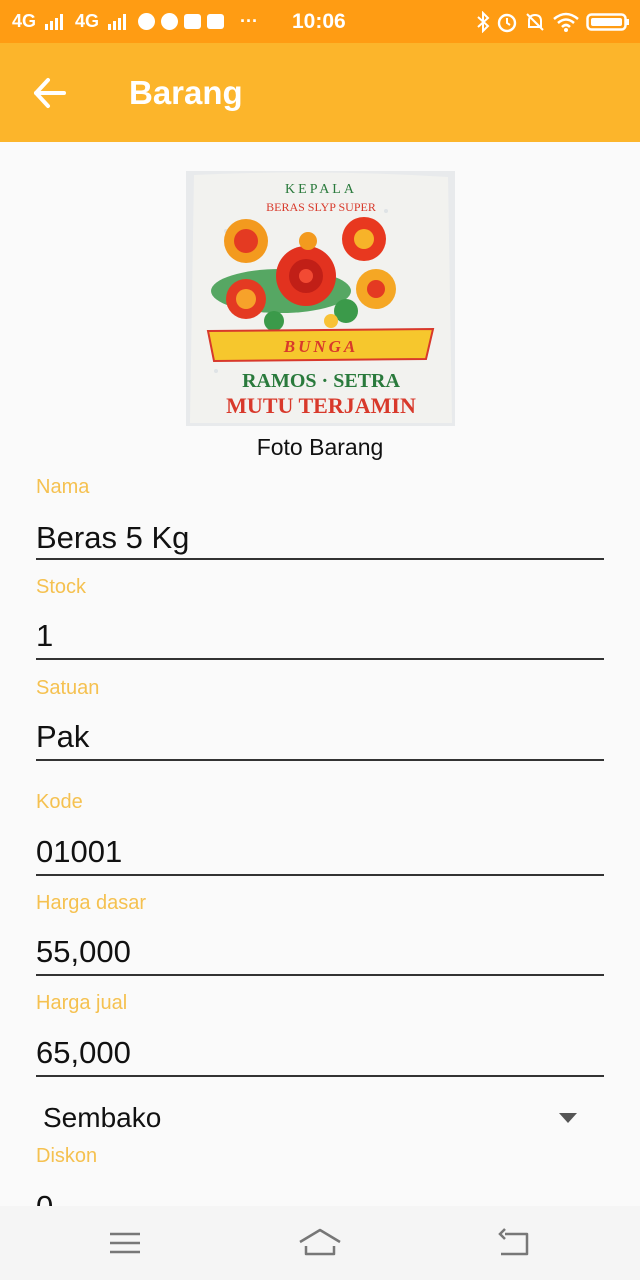  What do you see at coordinates (135, 21) in the screenshot?
I see `status-left: 4G 4G ···` at bounding box center [135, 21].